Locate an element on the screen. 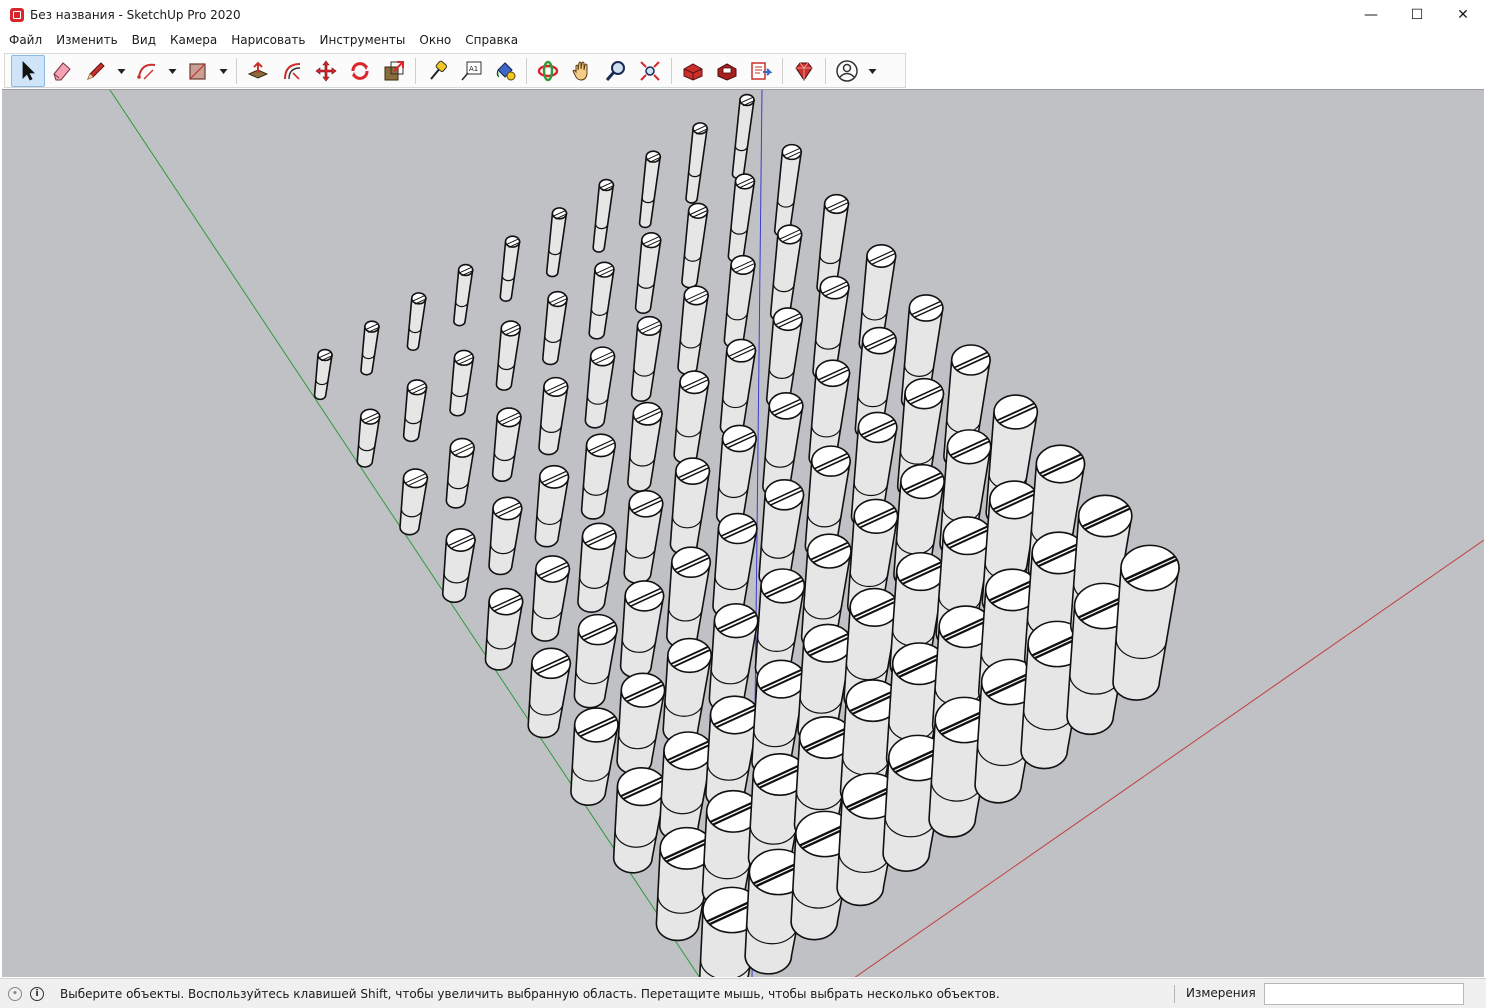 The height and width of the screenshot is (1008, 1486). paint-bucket-tool-button is located at coordinates (505, 71).